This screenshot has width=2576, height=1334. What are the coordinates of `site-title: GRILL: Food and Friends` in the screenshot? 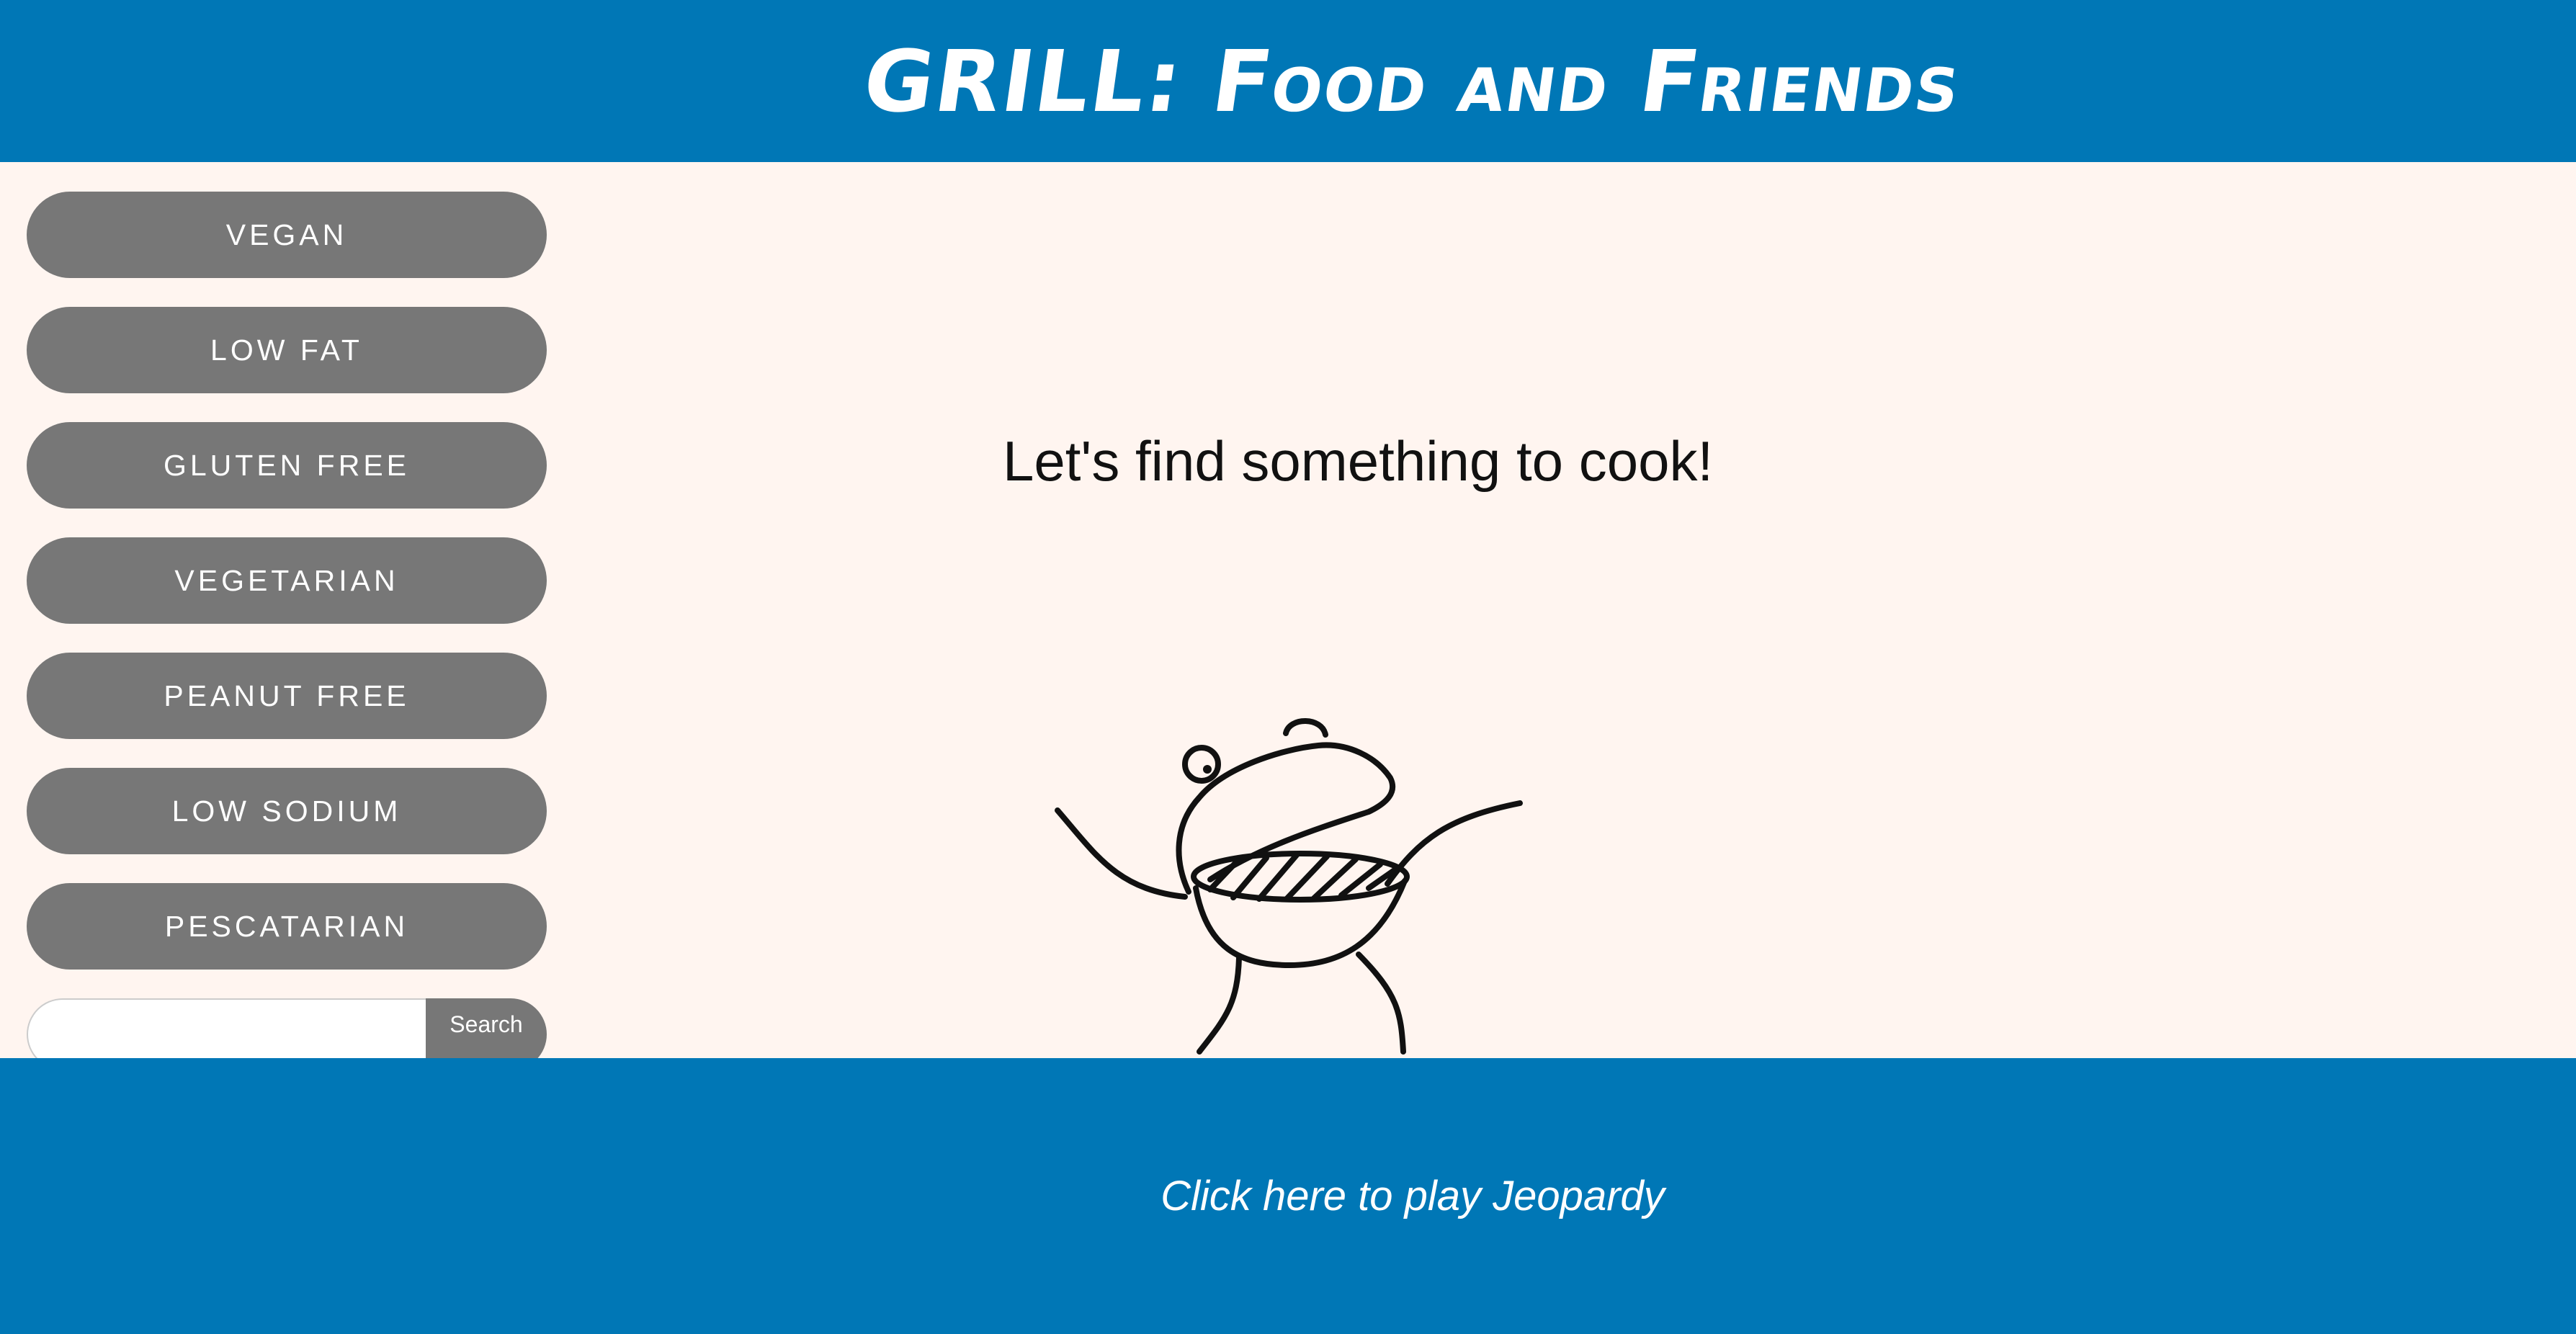 It's located at (1412, 81).